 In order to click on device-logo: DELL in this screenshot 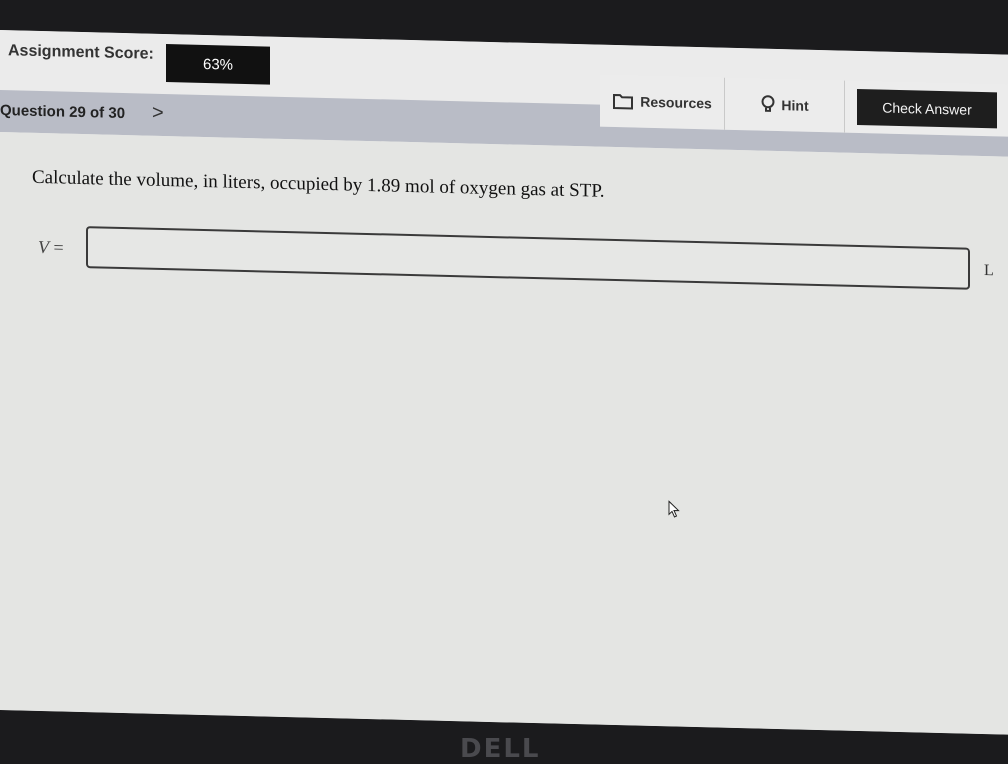, I will do `click(500, 749)`.